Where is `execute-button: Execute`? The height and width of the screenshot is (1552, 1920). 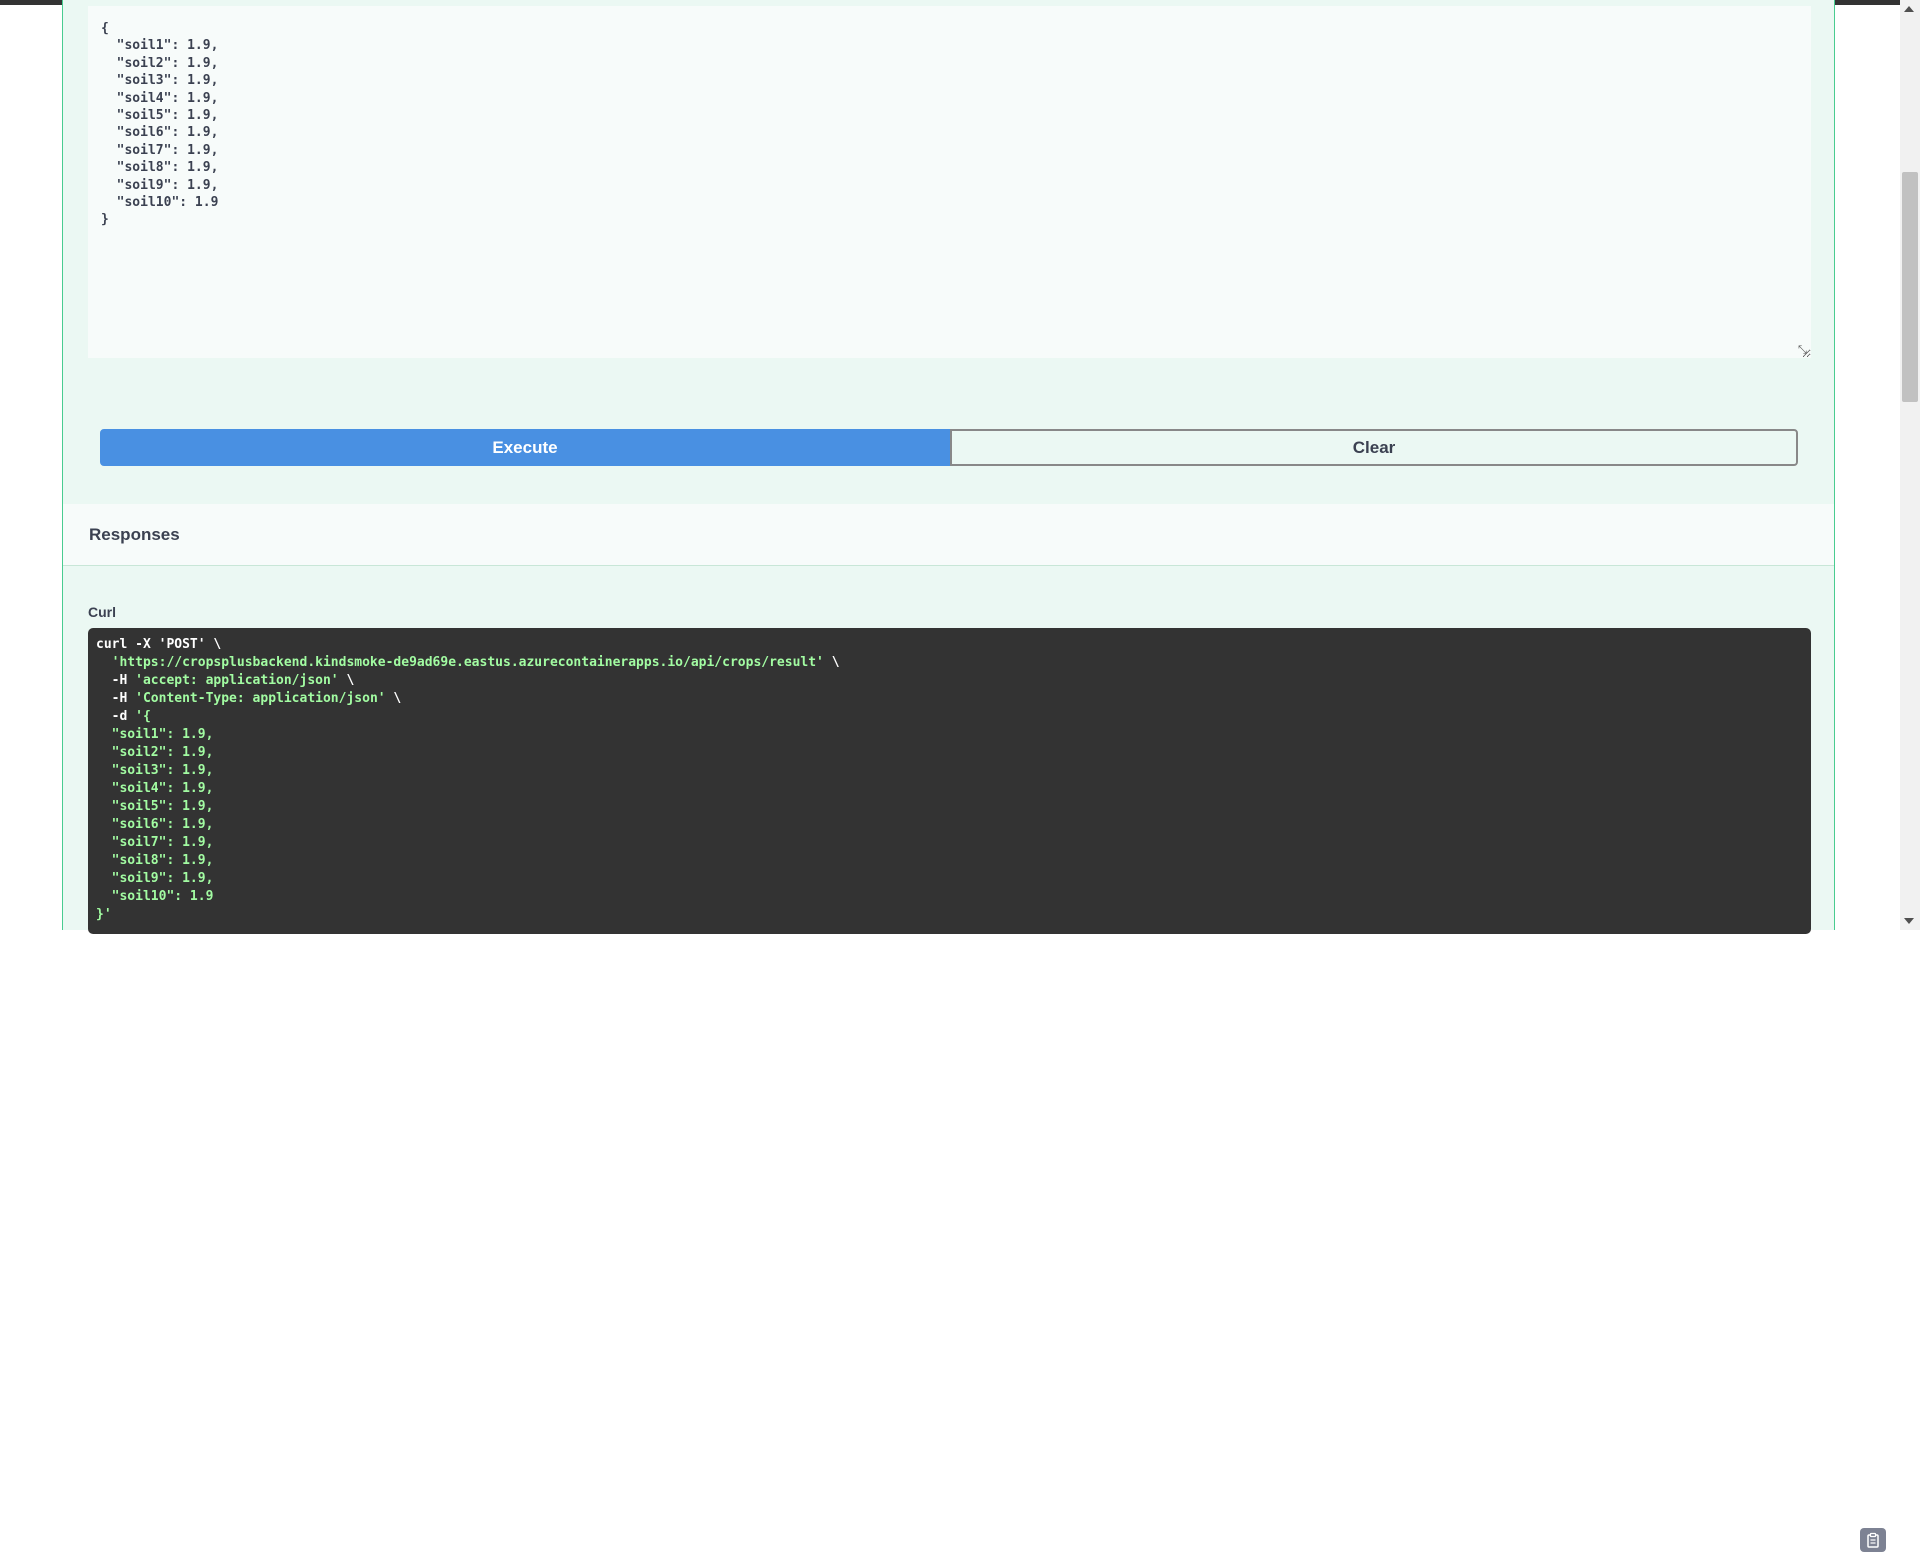
execute-button: Execute is located at coordinates (525, 447).